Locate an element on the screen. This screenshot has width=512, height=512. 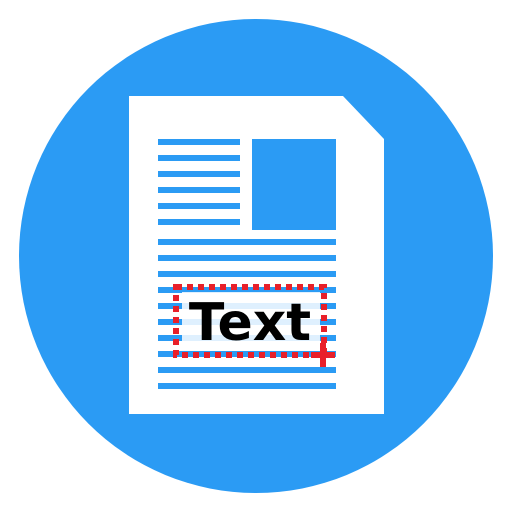
selected-text: Text is located at coordinates (250, 323).